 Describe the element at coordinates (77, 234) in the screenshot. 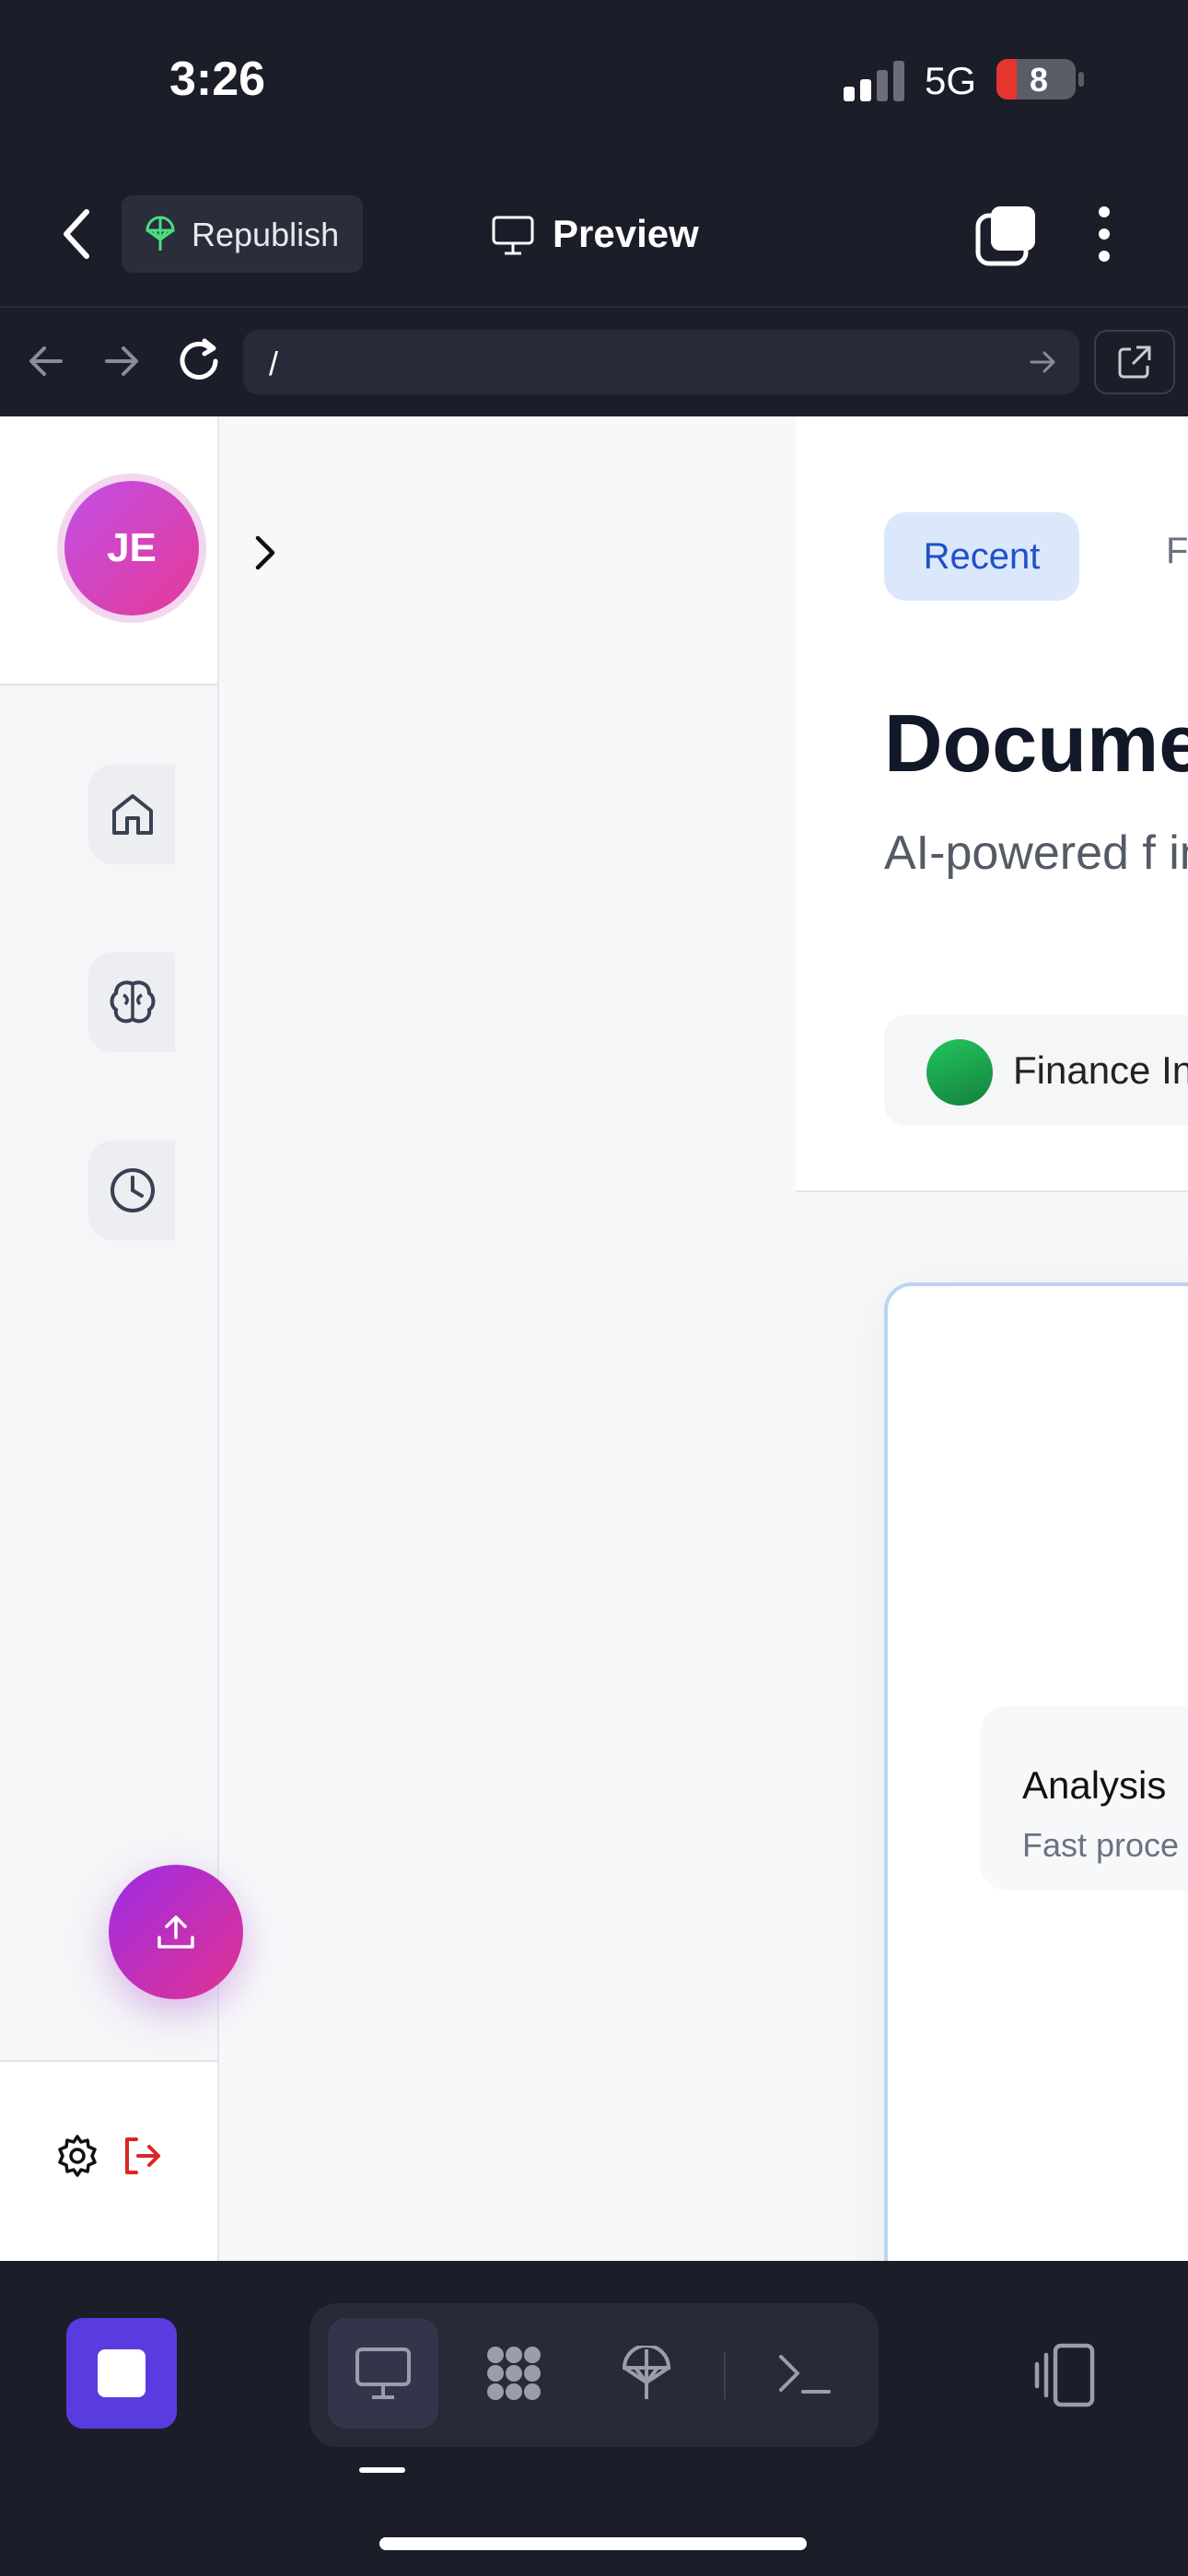

I see `back-button` at that location.